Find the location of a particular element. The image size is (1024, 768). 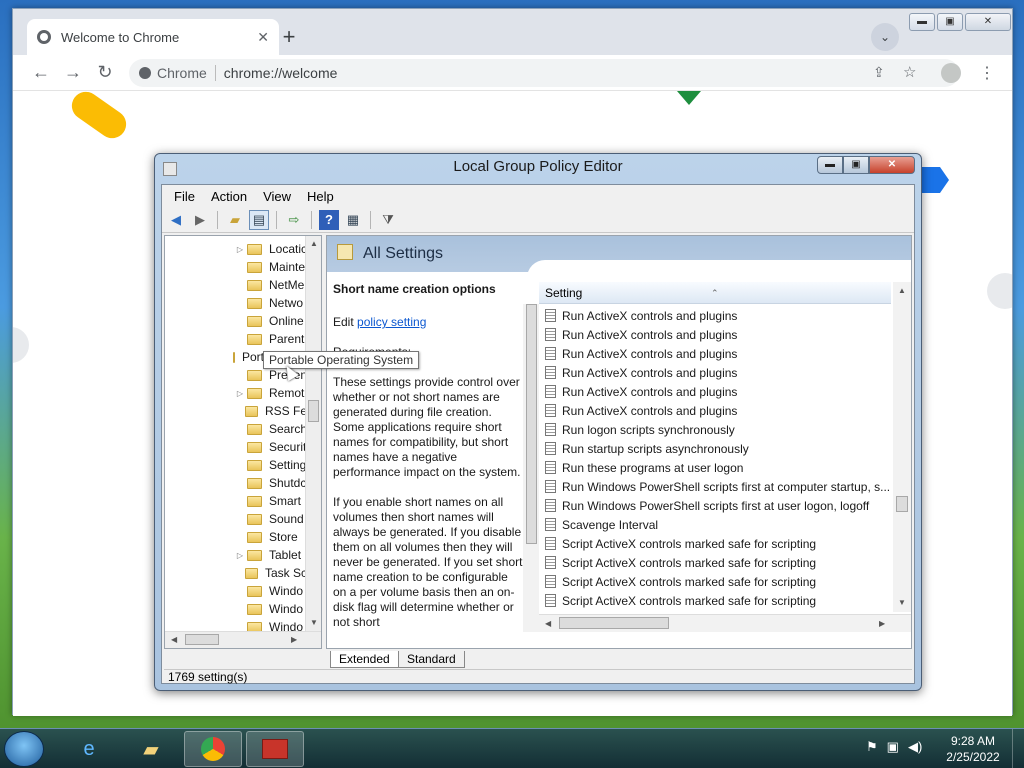

tree-item: NetMe is located at coordinates (236, 285).